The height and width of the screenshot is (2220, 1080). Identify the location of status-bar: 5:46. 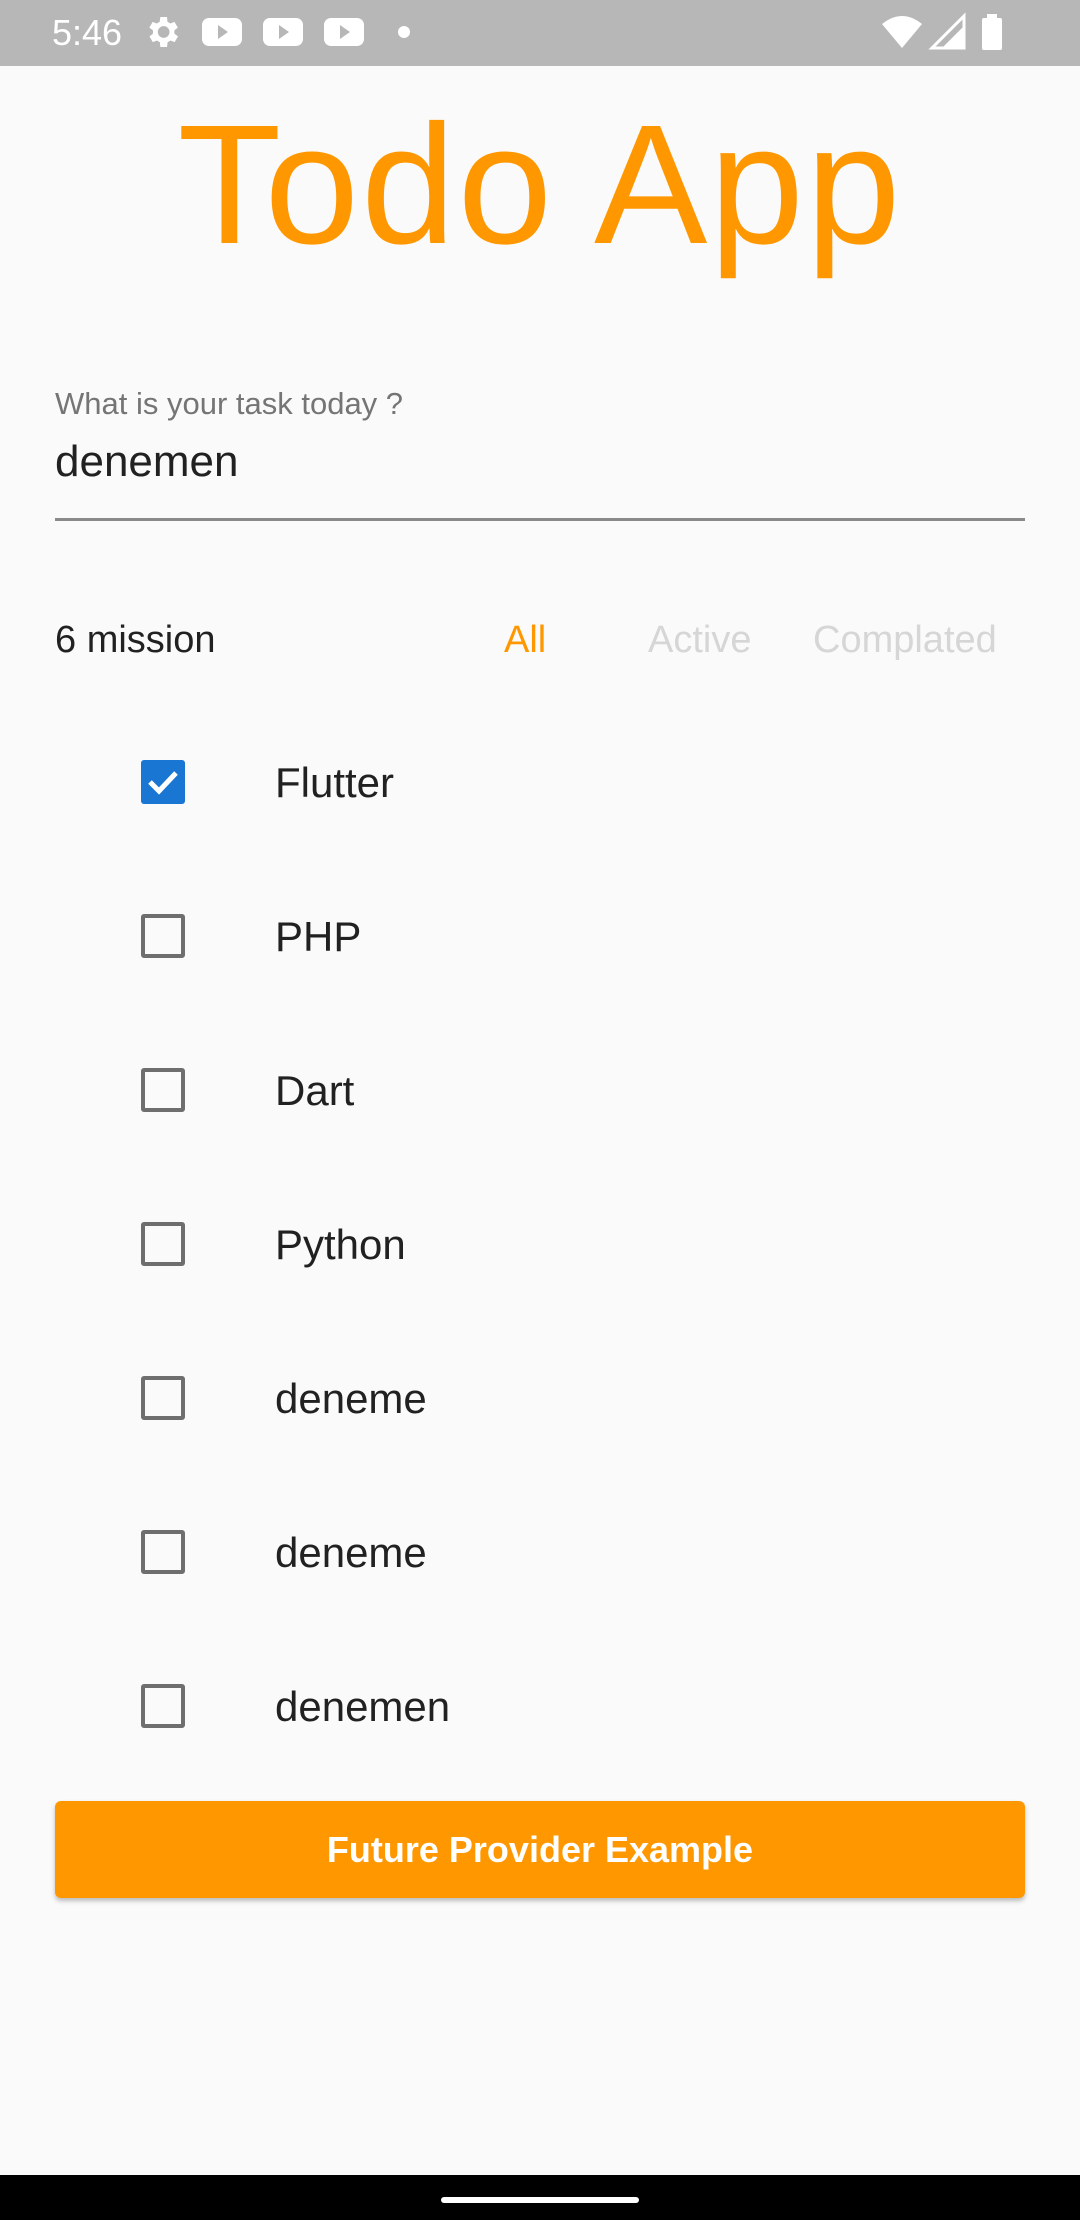
(540, 33).